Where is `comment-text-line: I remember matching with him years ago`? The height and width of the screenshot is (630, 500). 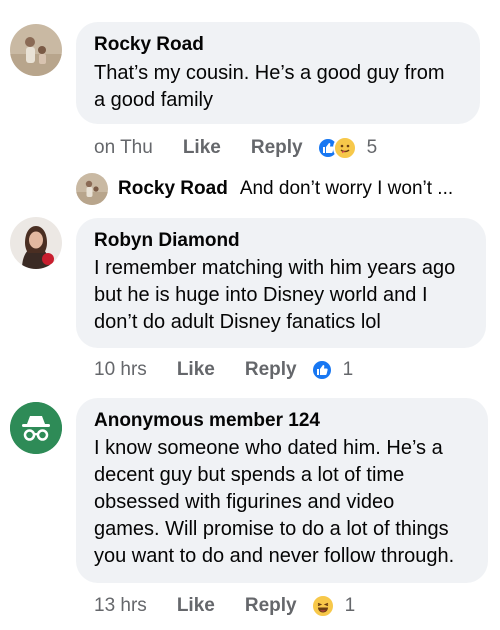
comment-text-line: I remember matching with him years ago is located at coordinates (275, 268).